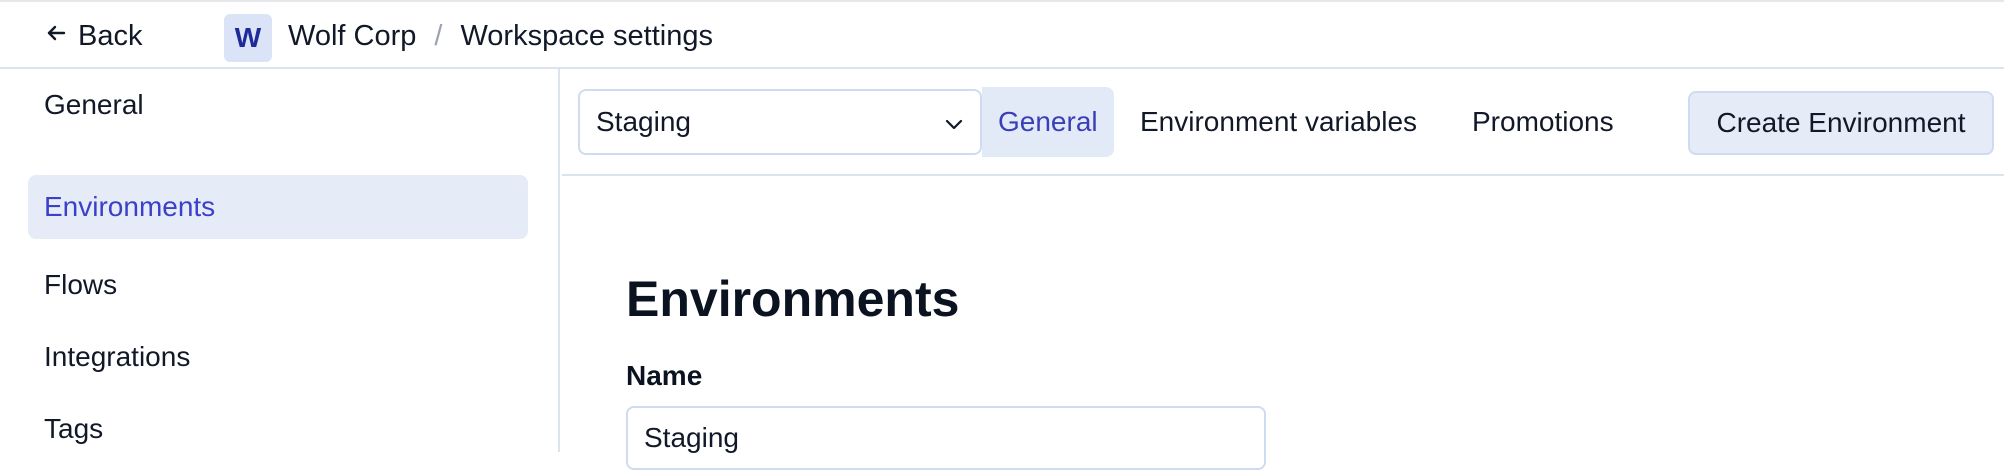  Describe the element at coordinates (278, 357) in the screenshot. I see `sidebar-item-integrations: Integrations` at that location.